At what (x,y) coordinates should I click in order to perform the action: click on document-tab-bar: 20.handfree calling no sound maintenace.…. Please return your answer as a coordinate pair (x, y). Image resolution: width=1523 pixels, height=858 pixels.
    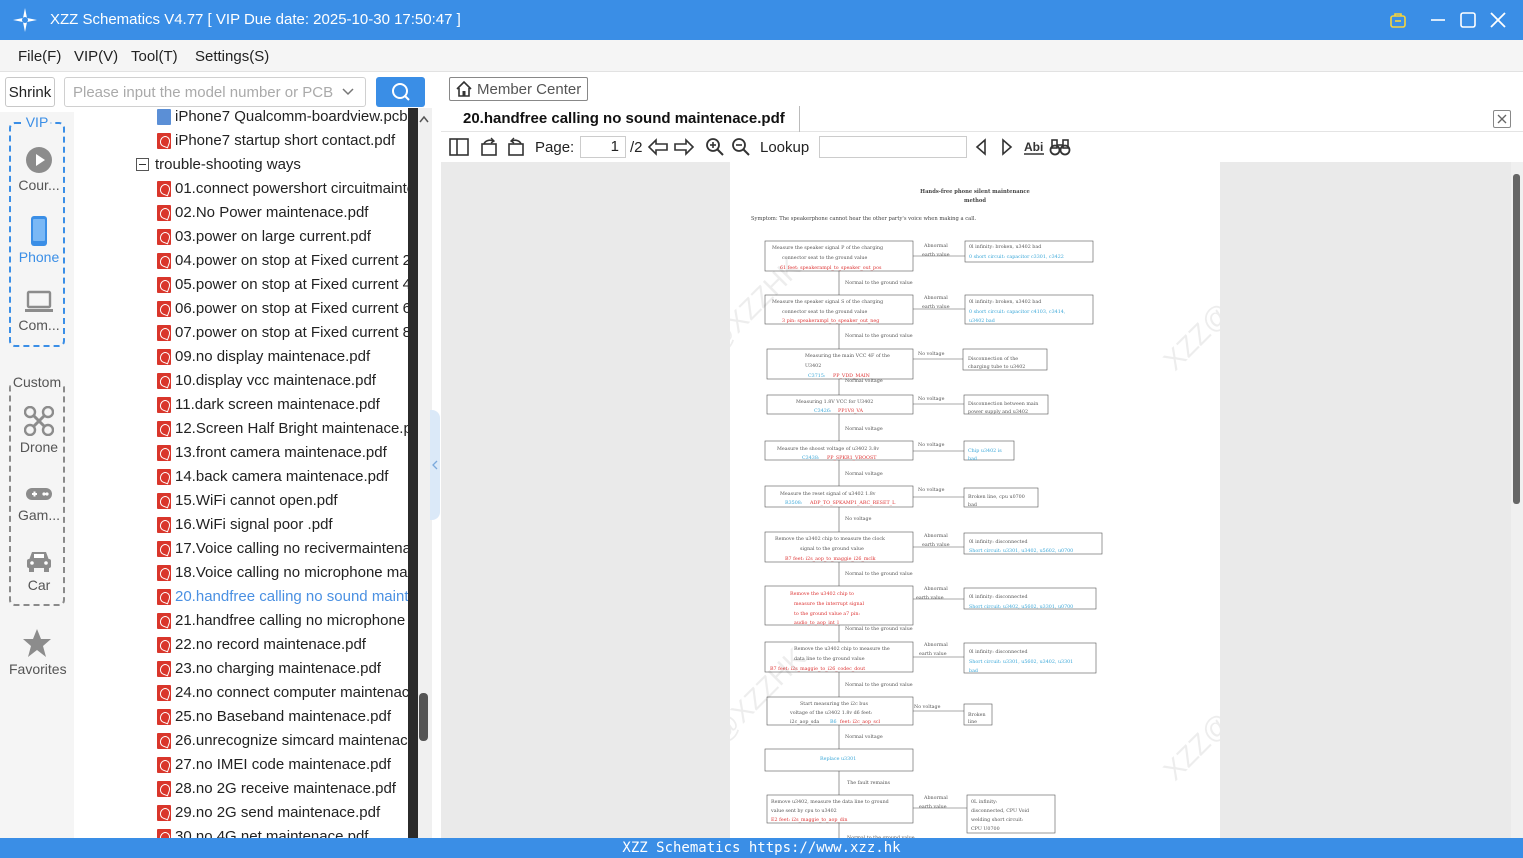
    Looking at the image, I should click on (982, 119).